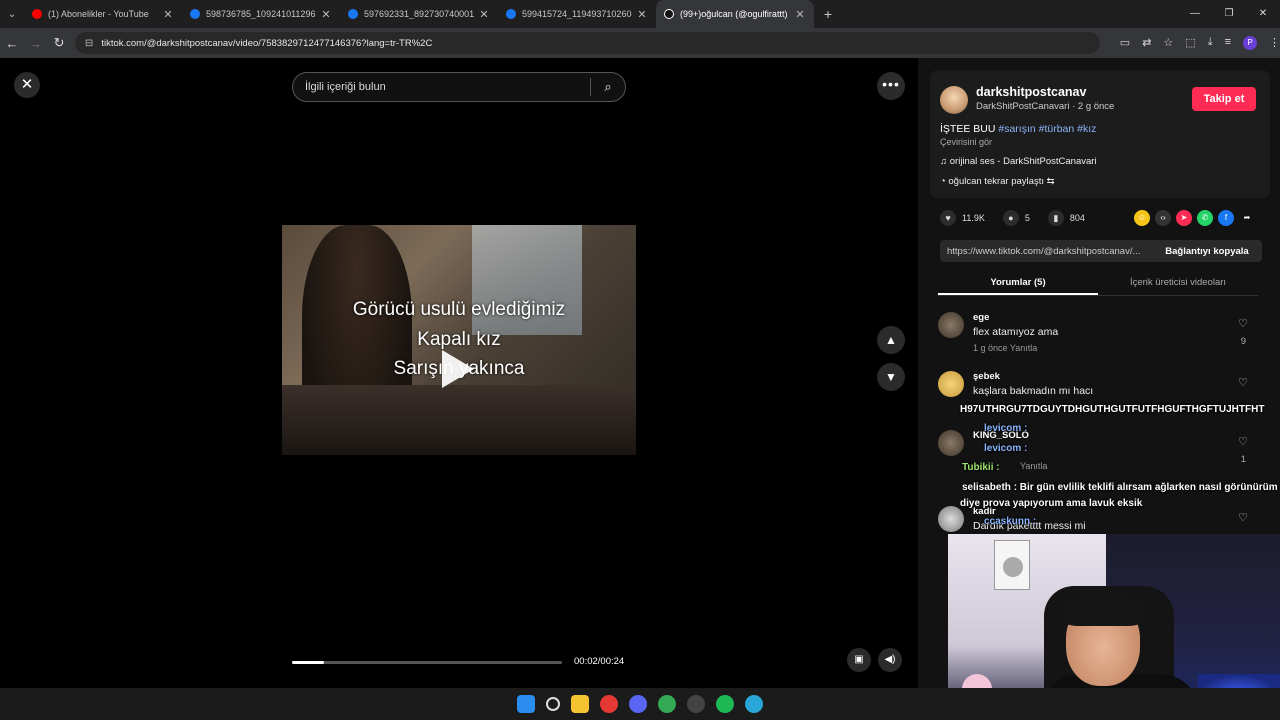  Describe the element at coordinates (459, 87) in the screenshot. I see `related-search-input: İlgili içeriği bulun ⌕` at that location.